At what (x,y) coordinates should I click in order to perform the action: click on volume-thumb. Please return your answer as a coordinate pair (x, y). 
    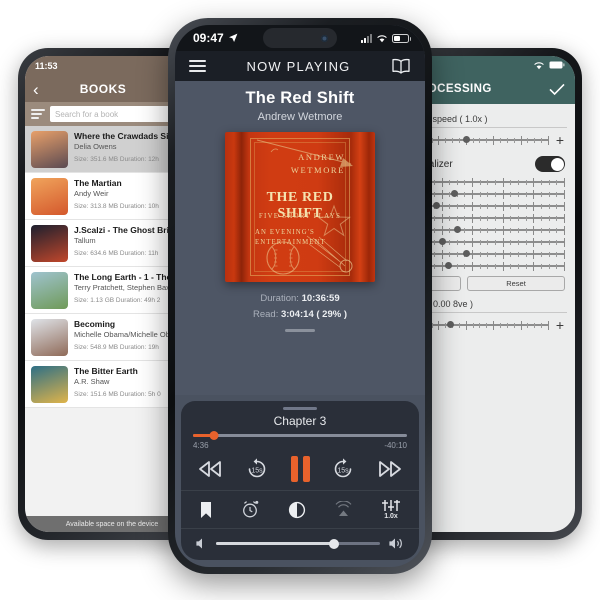
    Looking at the image, I should click on (334, 543).